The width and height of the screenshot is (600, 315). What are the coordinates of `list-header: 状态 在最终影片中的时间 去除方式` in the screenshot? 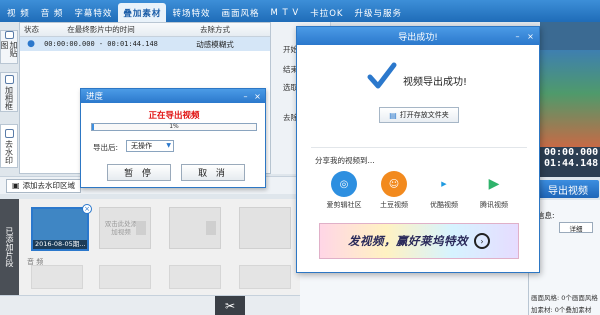 It's located at (145, 30).